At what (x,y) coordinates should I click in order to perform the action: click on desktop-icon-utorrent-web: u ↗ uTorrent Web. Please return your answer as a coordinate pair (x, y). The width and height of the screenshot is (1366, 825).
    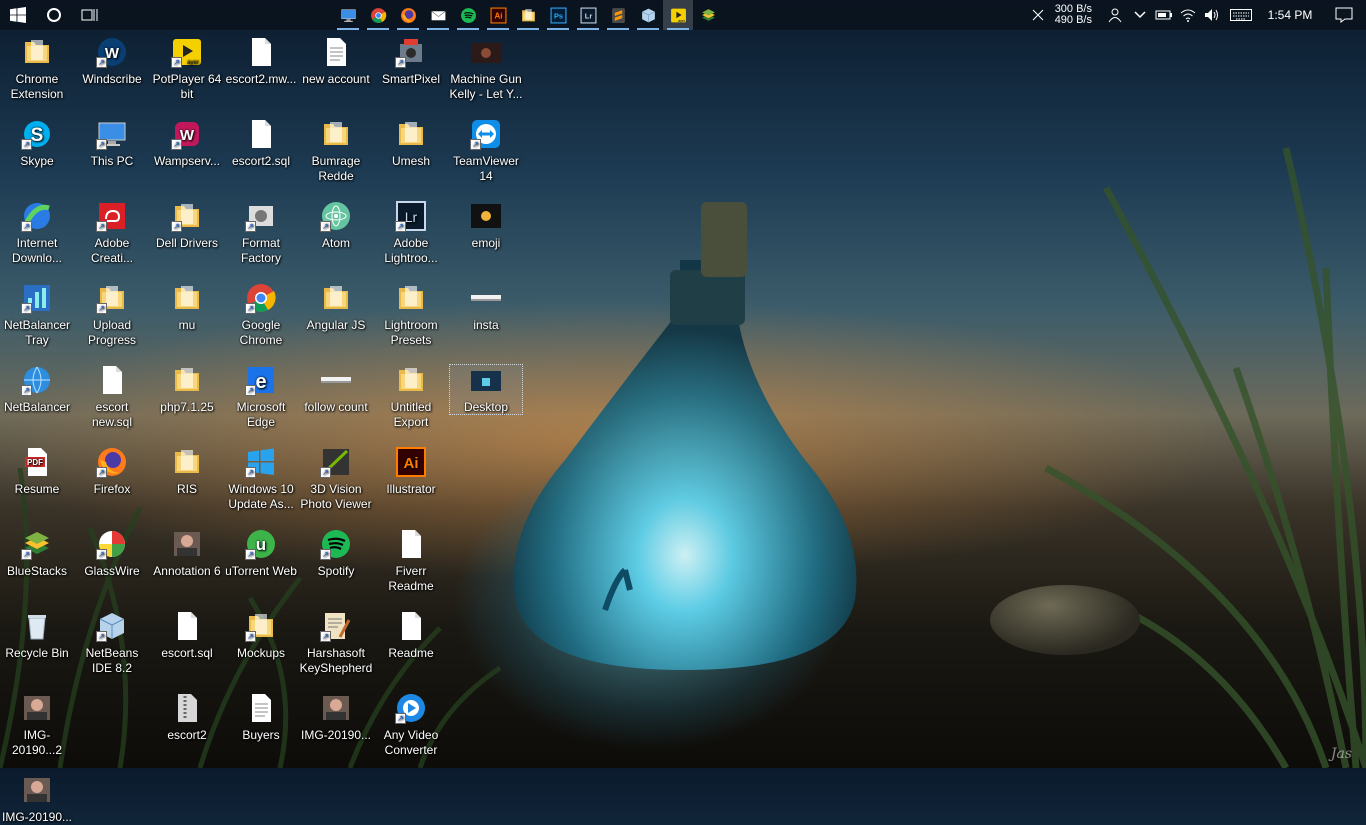
    Looking at the image, I should click on (261, 553).